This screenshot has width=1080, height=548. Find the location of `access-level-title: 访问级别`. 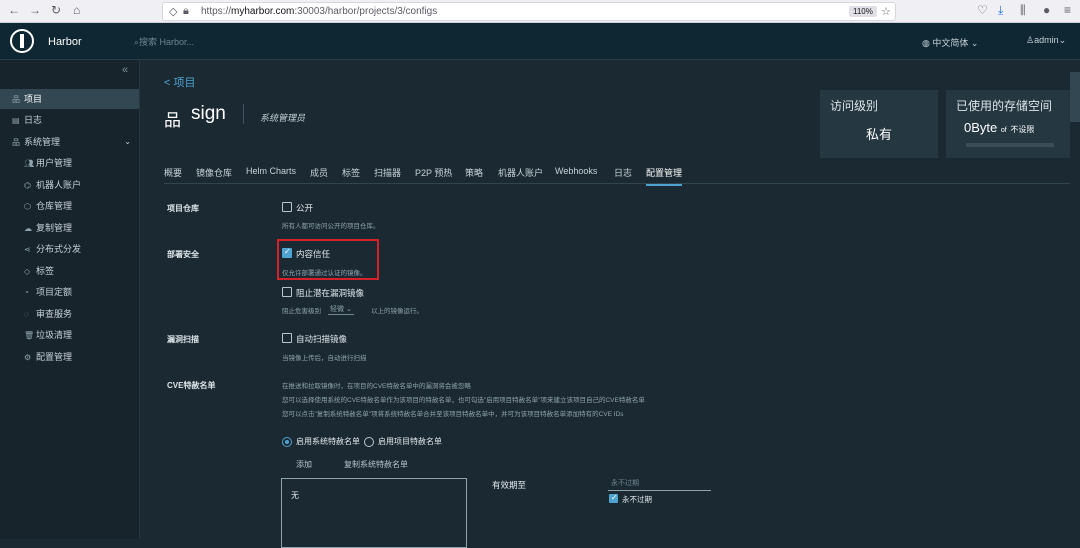

access-level-title: 访问级别 is located at coordinates (854, 106).